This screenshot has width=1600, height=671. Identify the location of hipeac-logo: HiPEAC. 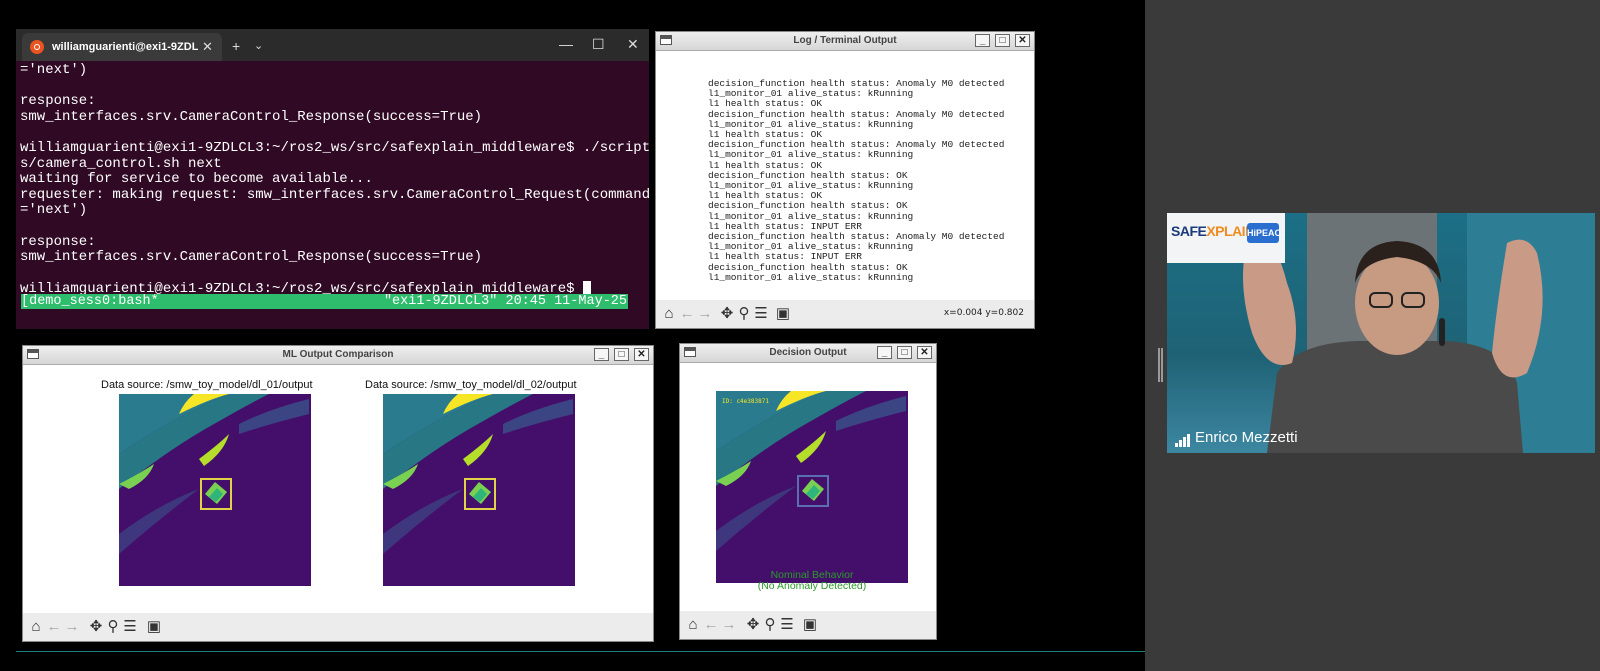
(1264, 233).